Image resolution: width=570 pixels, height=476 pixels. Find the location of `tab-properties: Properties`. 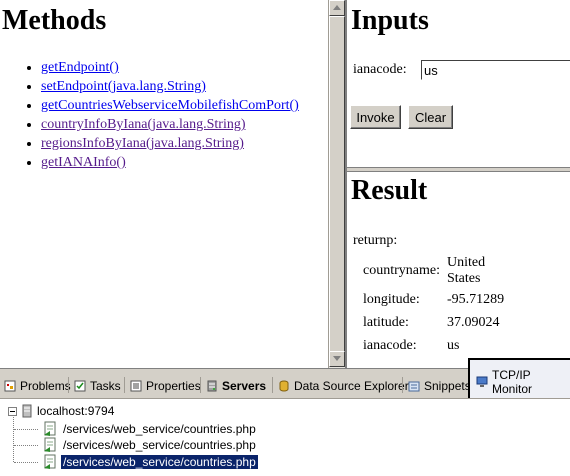

tab-properties: Properties is located at coordinates (165, 386).